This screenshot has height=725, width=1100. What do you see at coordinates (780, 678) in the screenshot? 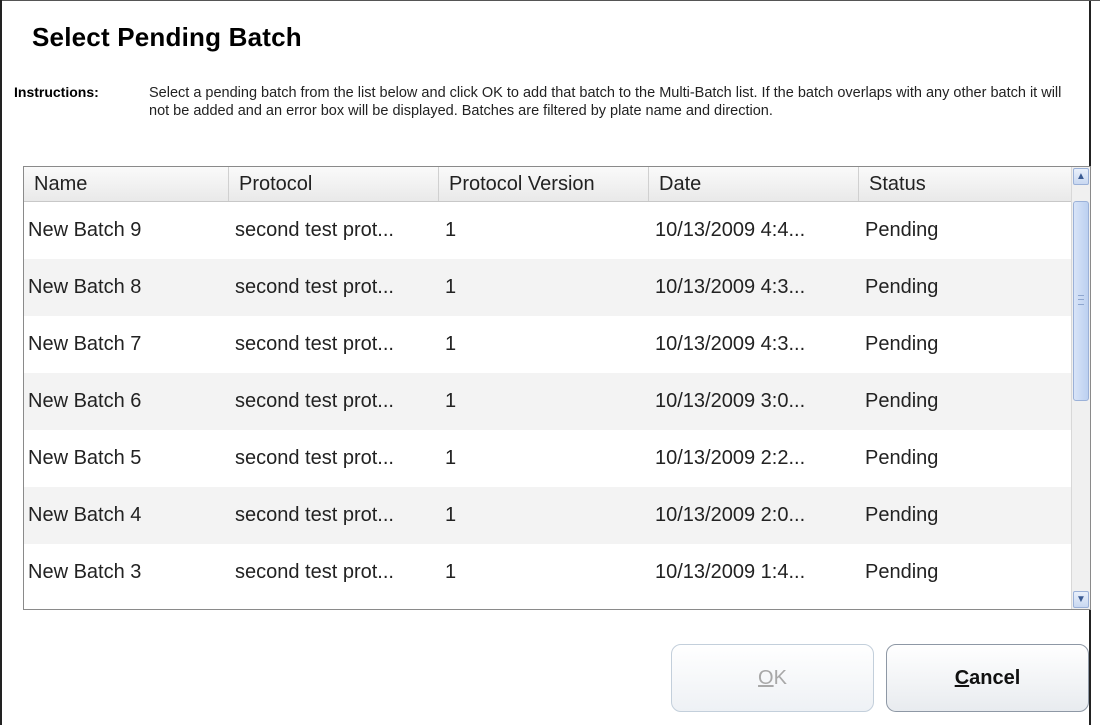
I see `ok-label-rest: K` at bounding box center [780, 678].